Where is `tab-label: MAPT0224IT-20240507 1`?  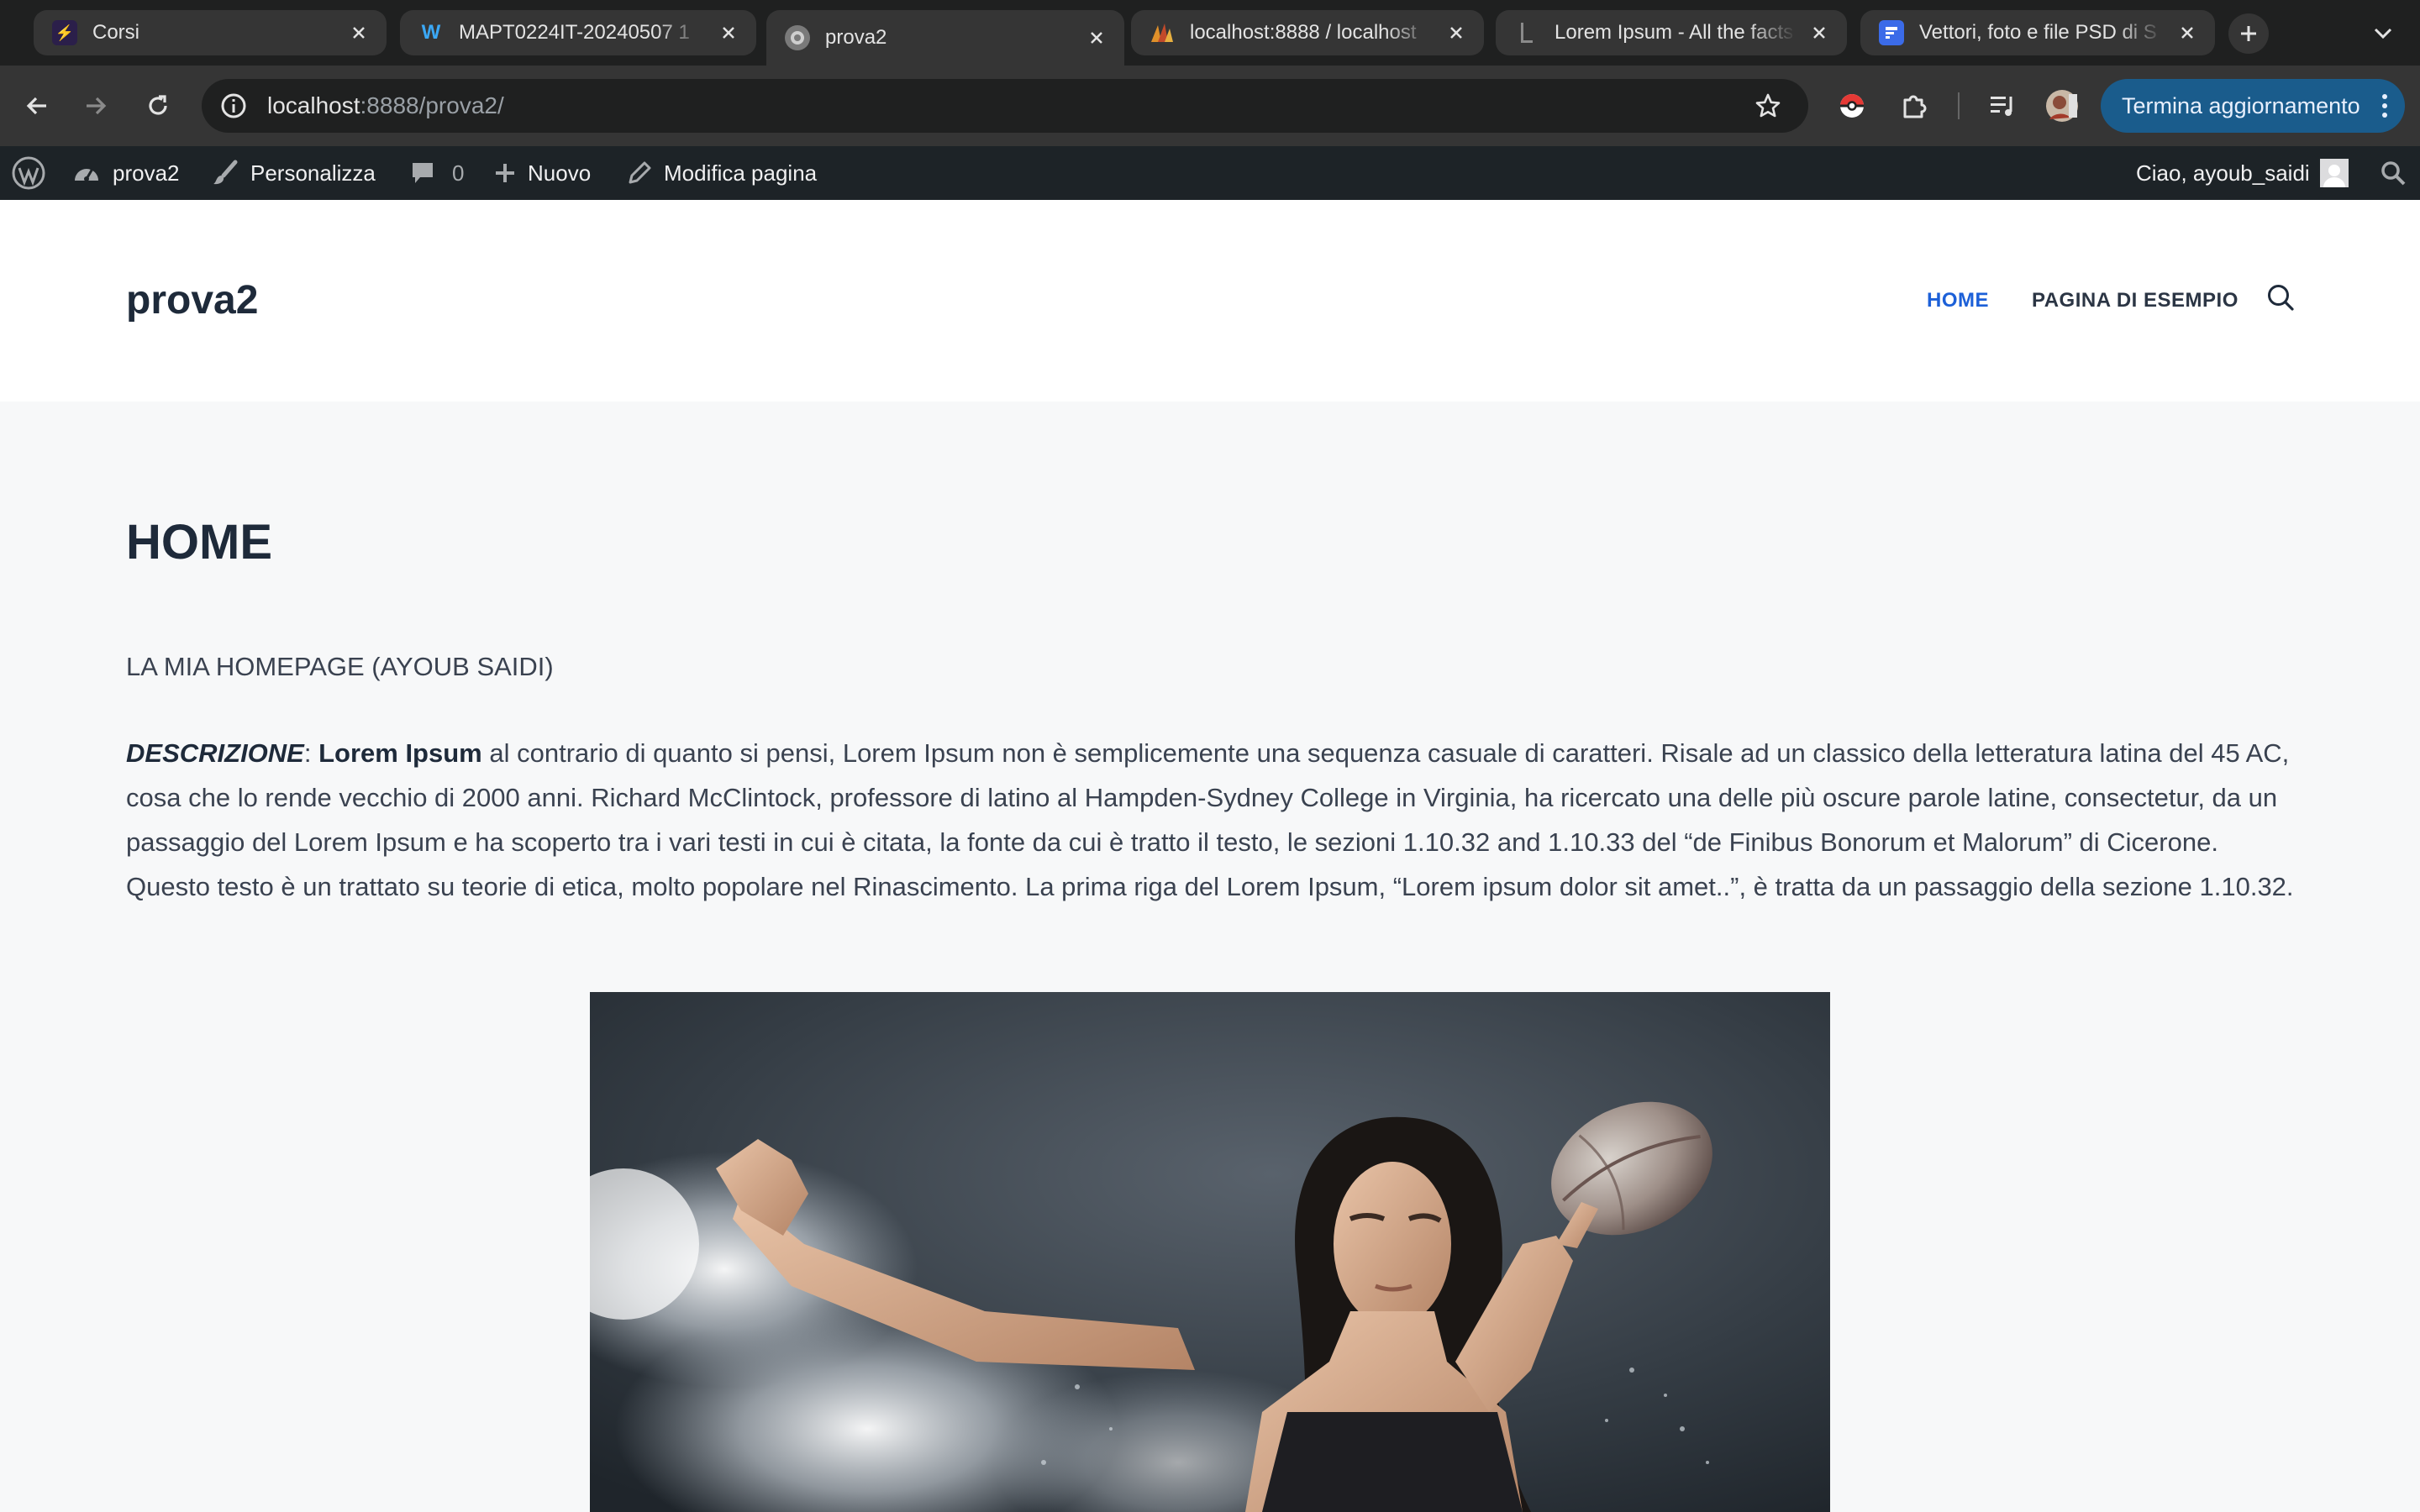 tab-label: MAPT0224IT-20240507 1 is located at coordinates (574, 32).